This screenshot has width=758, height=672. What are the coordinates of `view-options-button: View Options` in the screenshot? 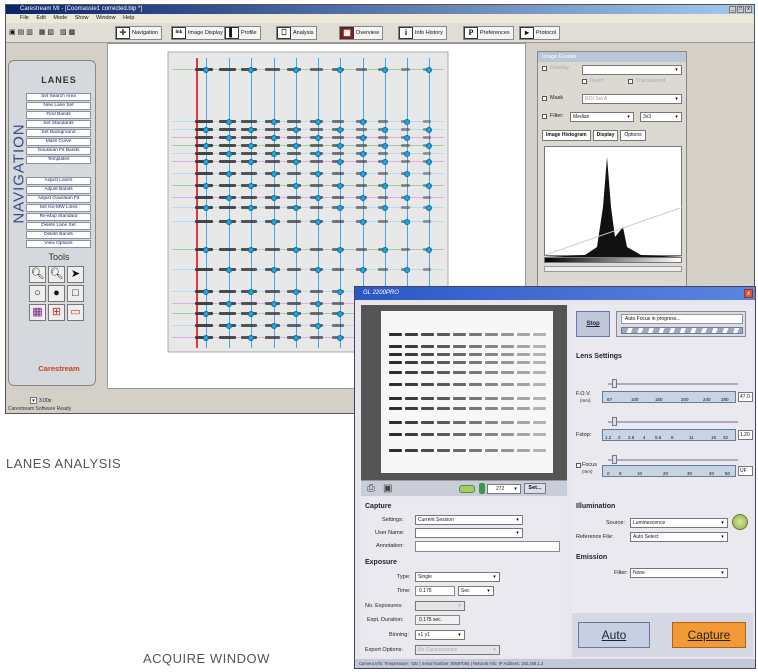 It's located at (58, 244).